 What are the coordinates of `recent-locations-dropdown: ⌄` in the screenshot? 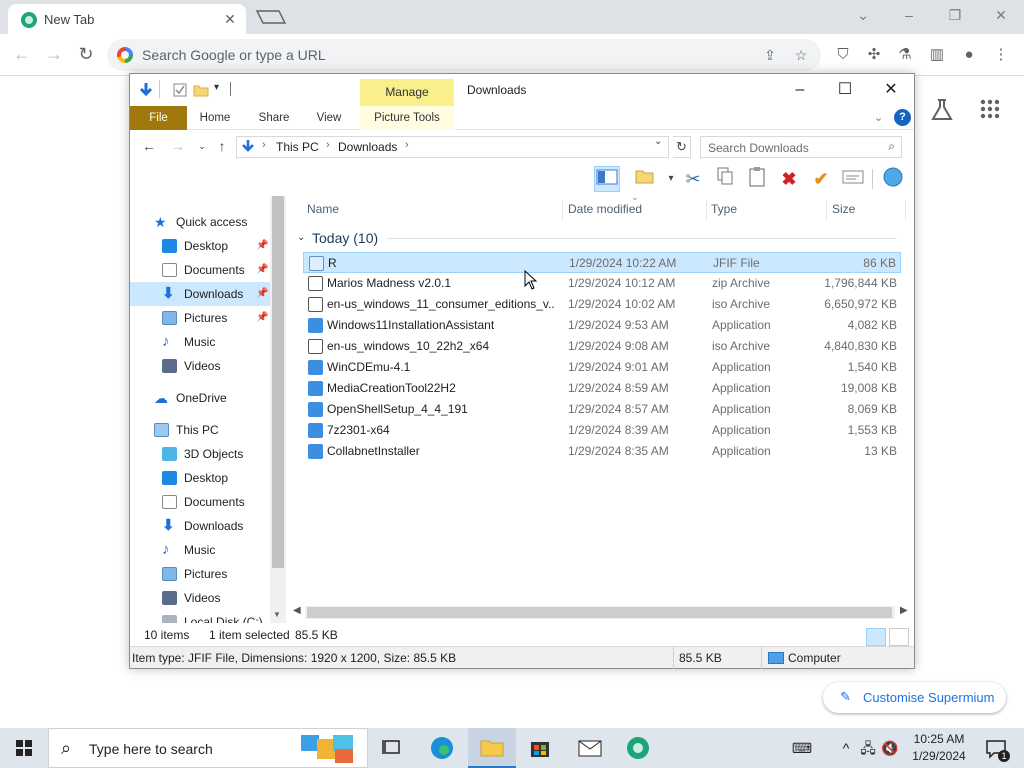 It's located at (202, 146).